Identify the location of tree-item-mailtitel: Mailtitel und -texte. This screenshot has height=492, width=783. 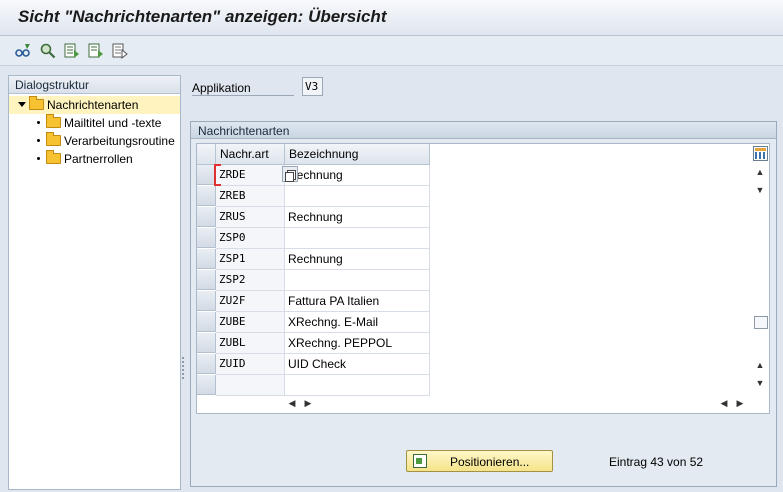
(99, 123).